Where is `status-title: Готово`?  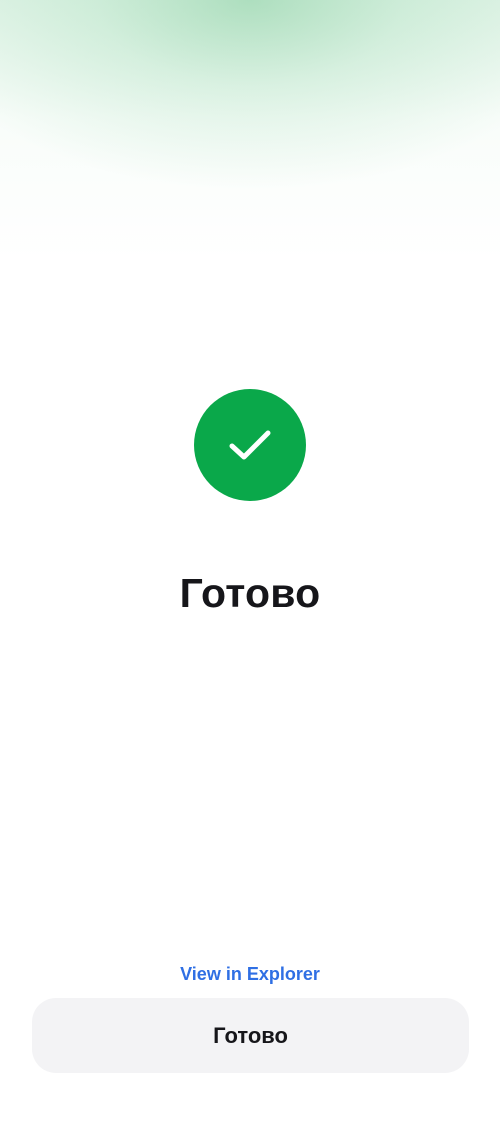
status-title: Готово is located at coordinates (250, 593).